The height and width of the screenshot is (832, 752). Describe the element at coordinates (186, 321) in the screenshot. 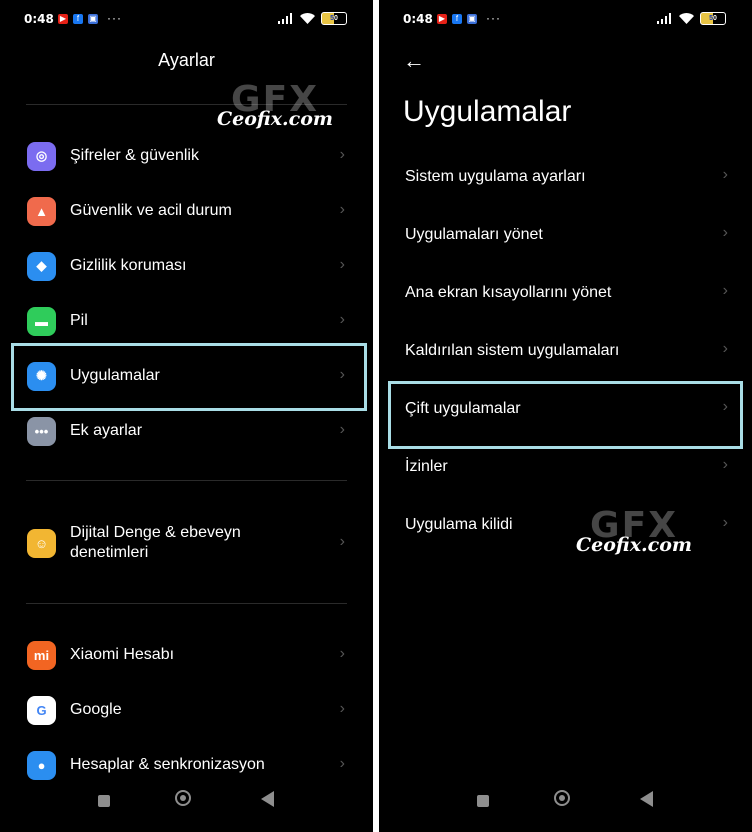

I see `settings-row: ▬ Pil ›` at that location.